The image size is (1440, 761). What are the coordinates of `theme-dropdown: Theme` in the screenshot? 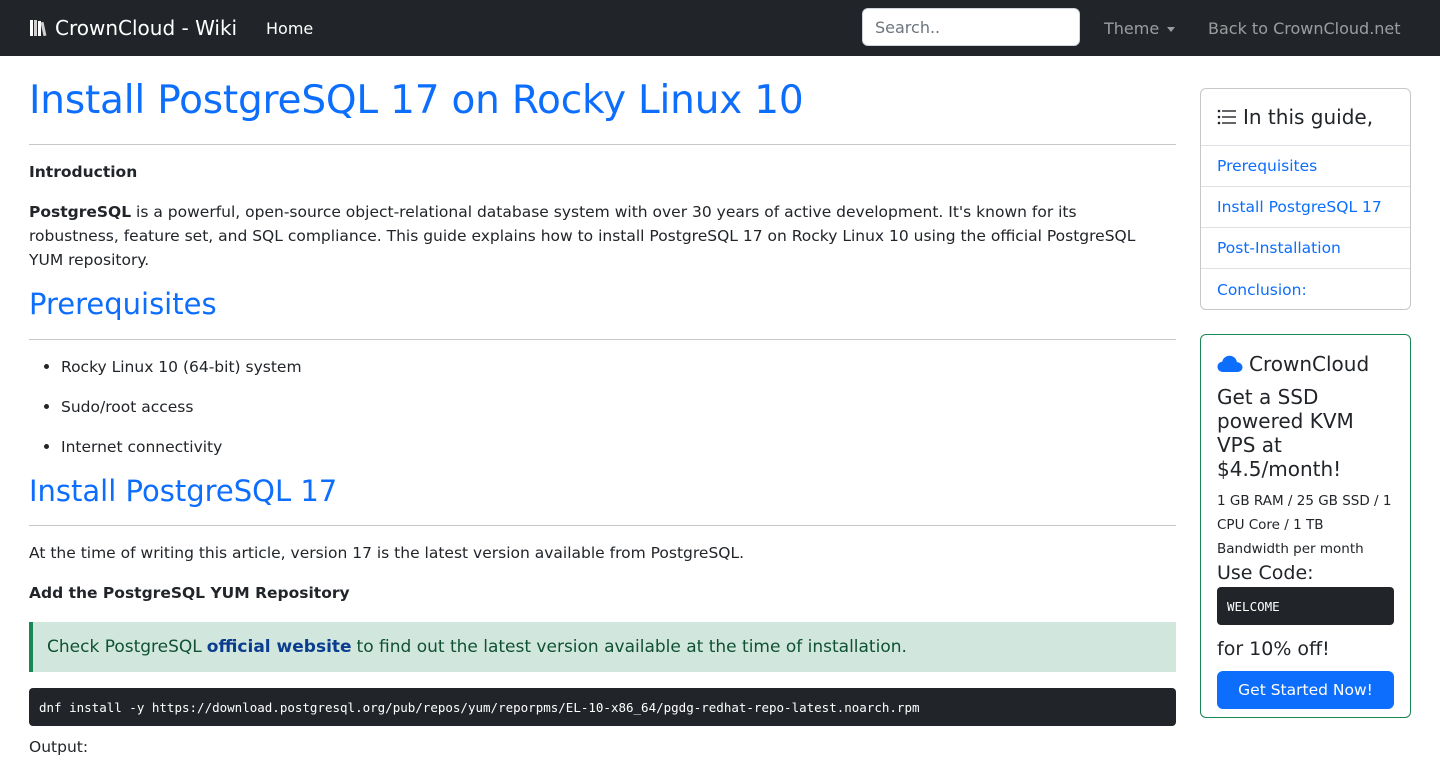 It's located at (1140, 28).